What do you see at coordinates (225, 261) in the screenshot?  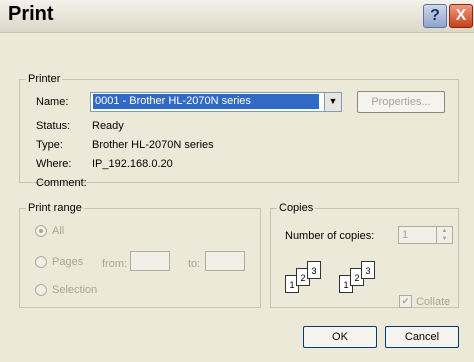 I see `to-input` at bounding box center [225, 261].